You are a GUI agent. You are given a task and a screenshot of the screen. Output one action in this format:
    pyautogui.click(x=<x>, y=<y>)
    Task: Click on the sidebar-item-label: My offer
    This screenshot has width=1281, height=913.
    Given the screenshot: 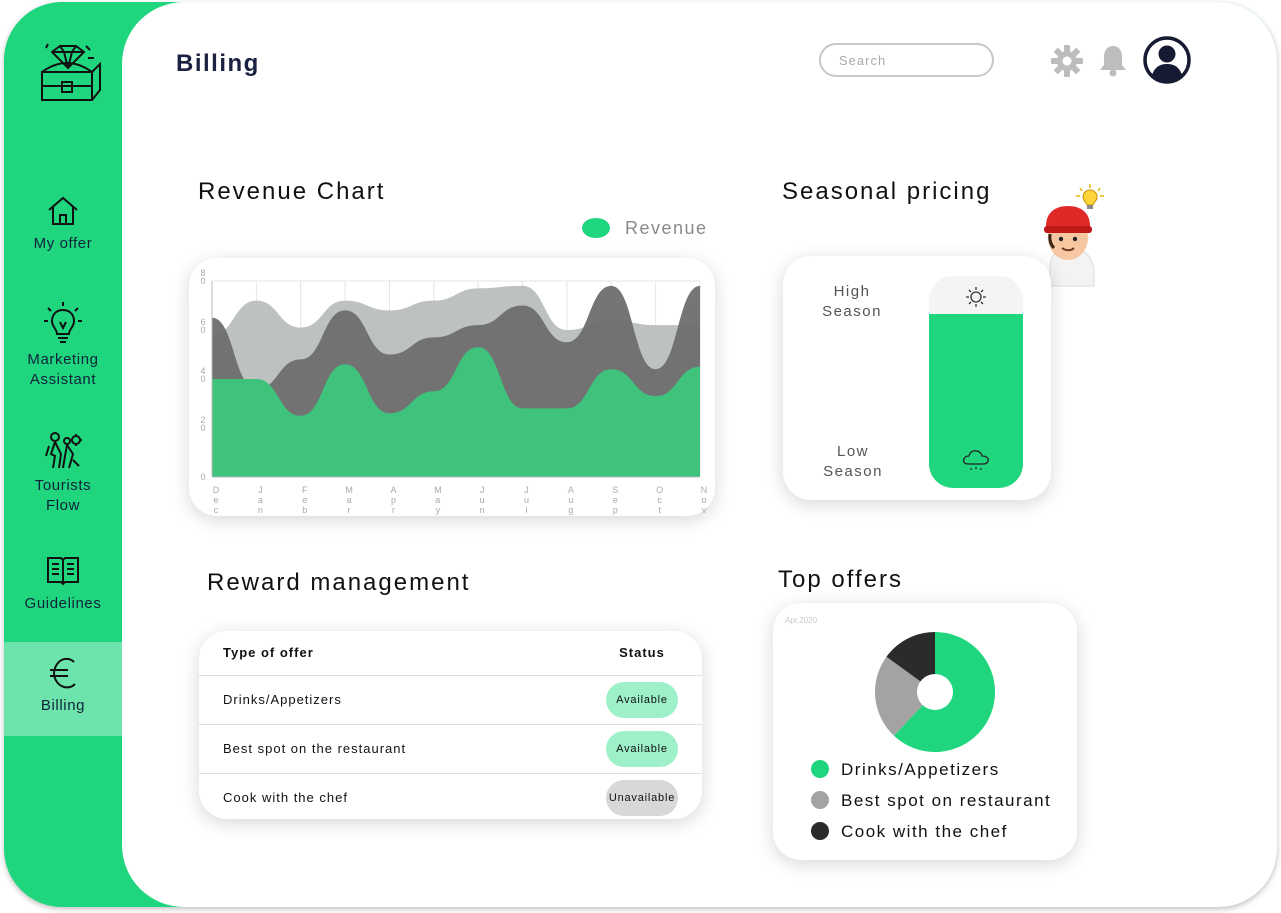 What is the action you would take?
    pyautogui.click(x=63, y=243)
    